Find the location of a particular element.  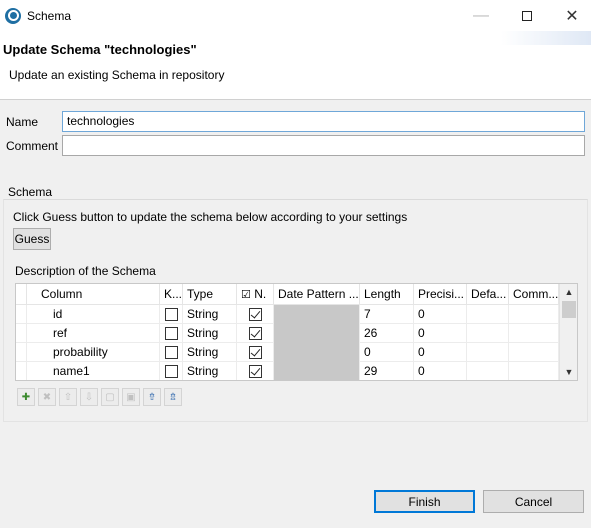

export-icon: ⇯ is located at coordinates (173, 397).